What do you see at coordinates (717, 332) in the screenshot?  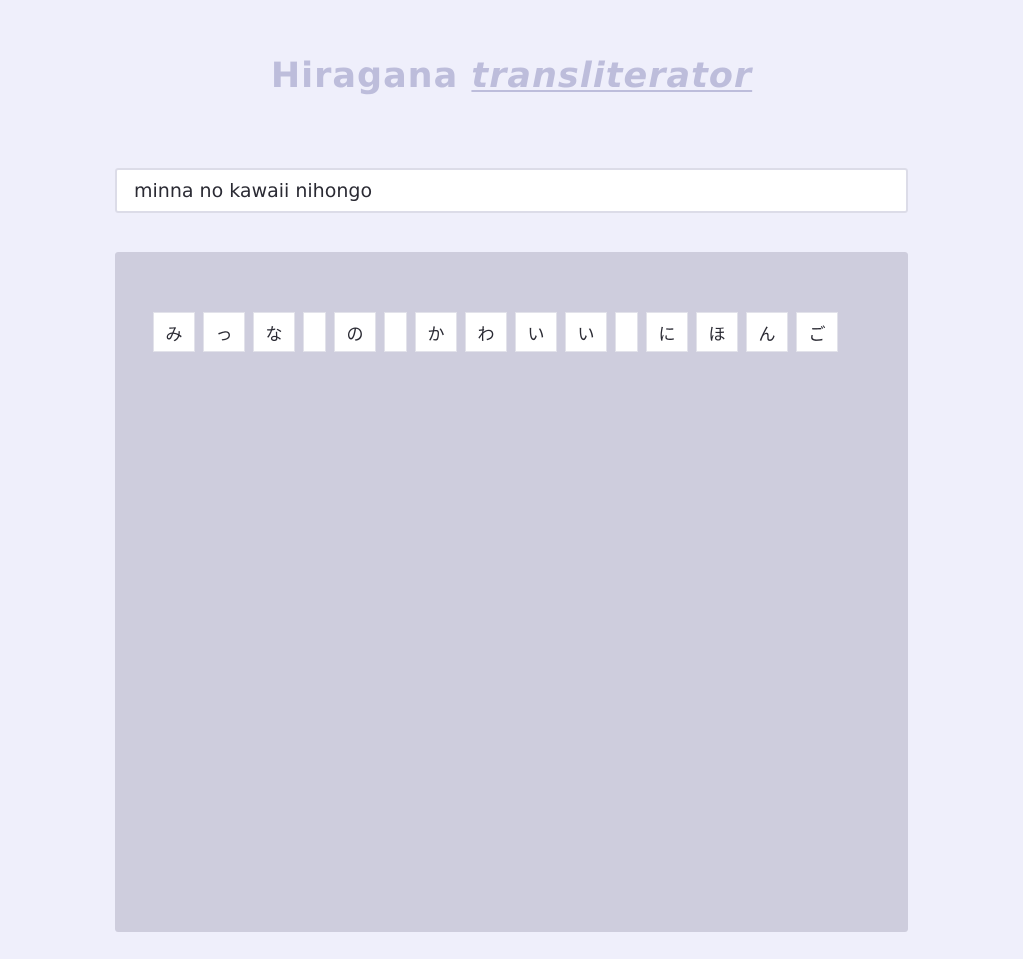 I see `hiragana-tile: ほ` at bounding box center [717, 332].